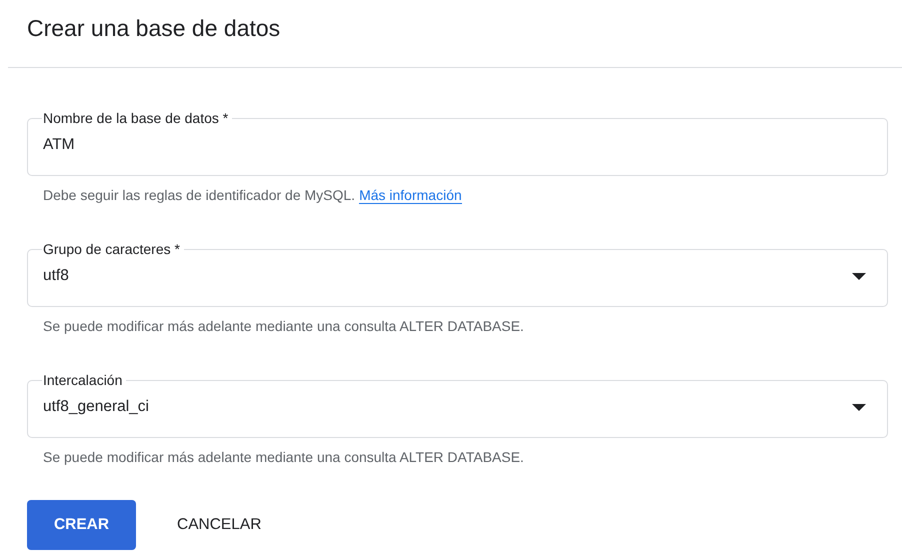 Image resolution: width=902 pixels, height=556 pixels. I want to click on cancel-button: CANCELAR, so click(219, 525).